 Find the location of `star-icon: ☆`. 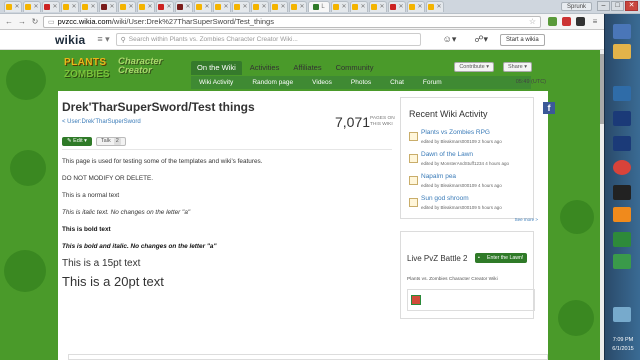

star-icon: ☆ is located at coordinates (532, 21).